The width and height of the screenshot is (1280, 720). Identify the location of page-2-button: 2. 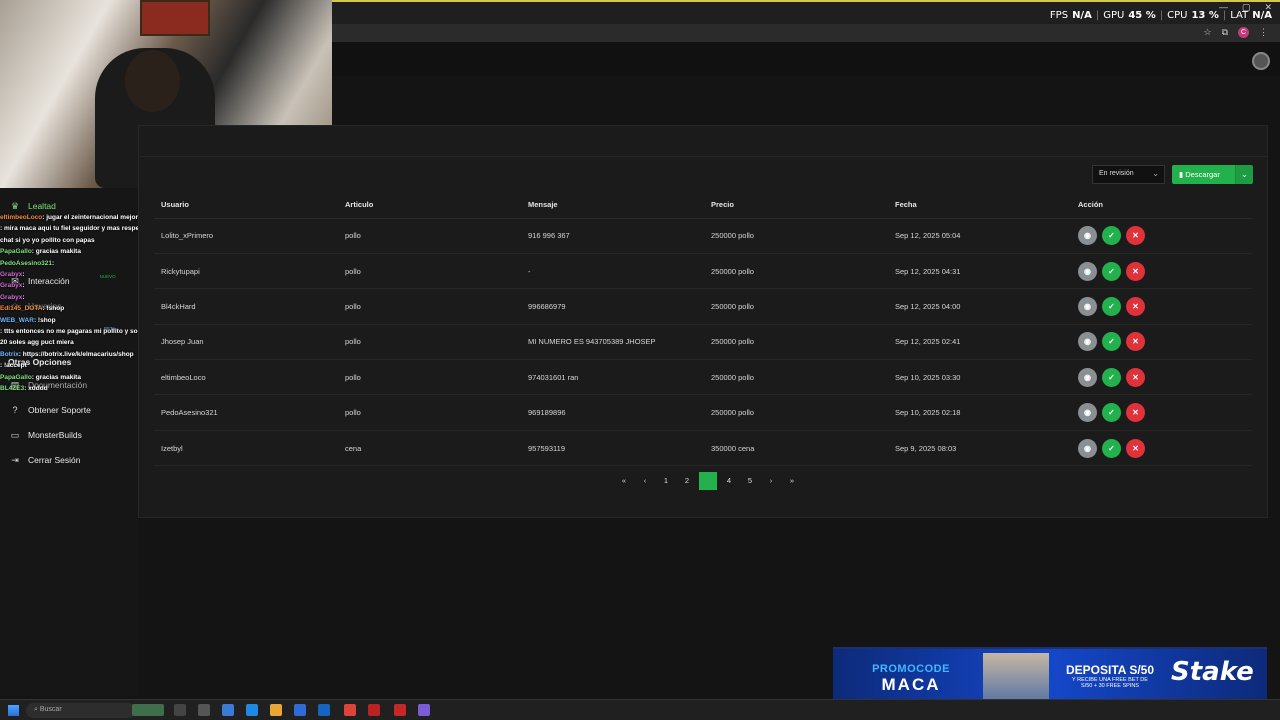
(687, 481).